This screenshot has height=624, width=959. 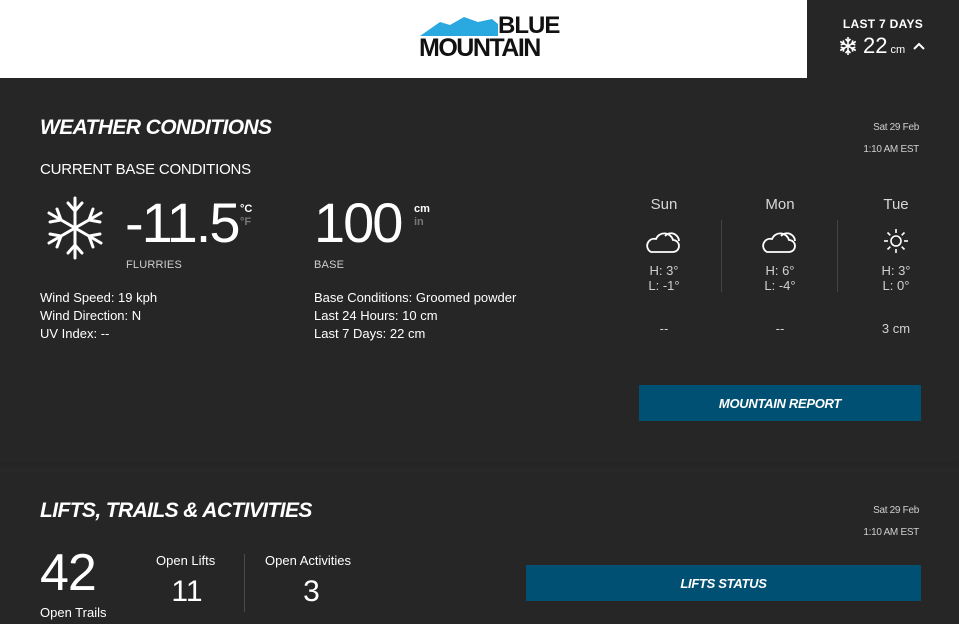 I want to click on forecast-high: H: 6°, so click(x=780, y=270).